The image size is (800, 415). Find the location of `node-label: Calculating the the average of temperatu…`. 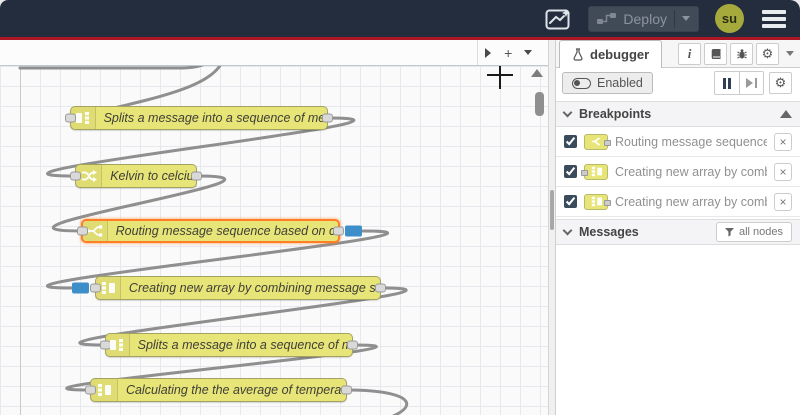

node-label: Calculating the the average of temperatu… is located at coordinates (235, 390).